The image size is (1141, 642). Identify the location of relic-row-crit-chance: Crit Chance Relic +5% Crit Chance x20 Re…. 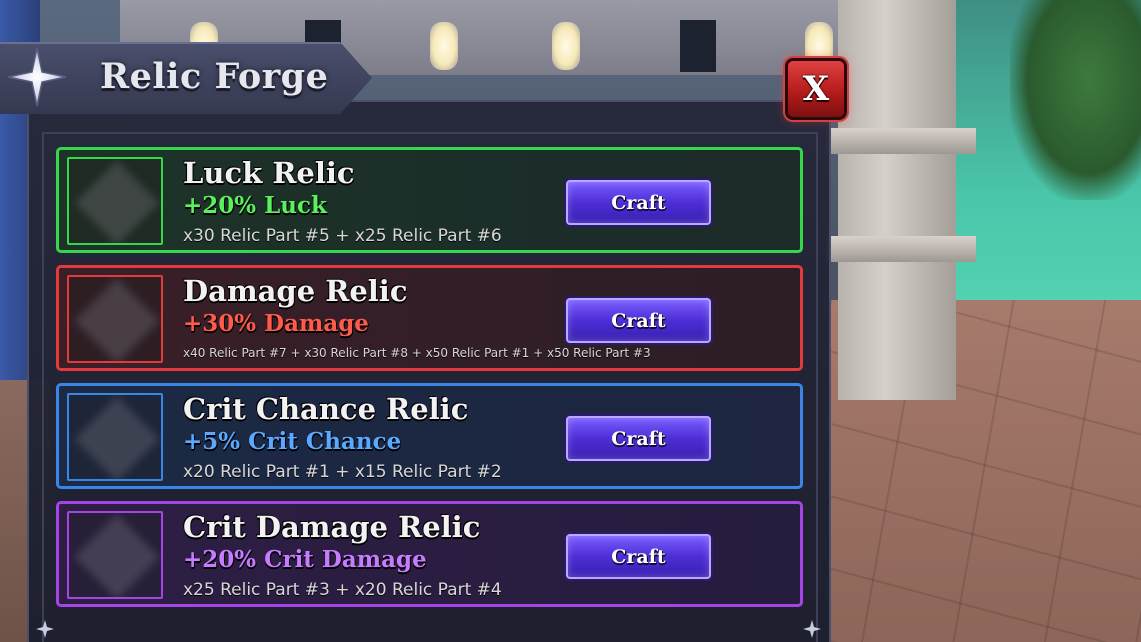
(429, 436).